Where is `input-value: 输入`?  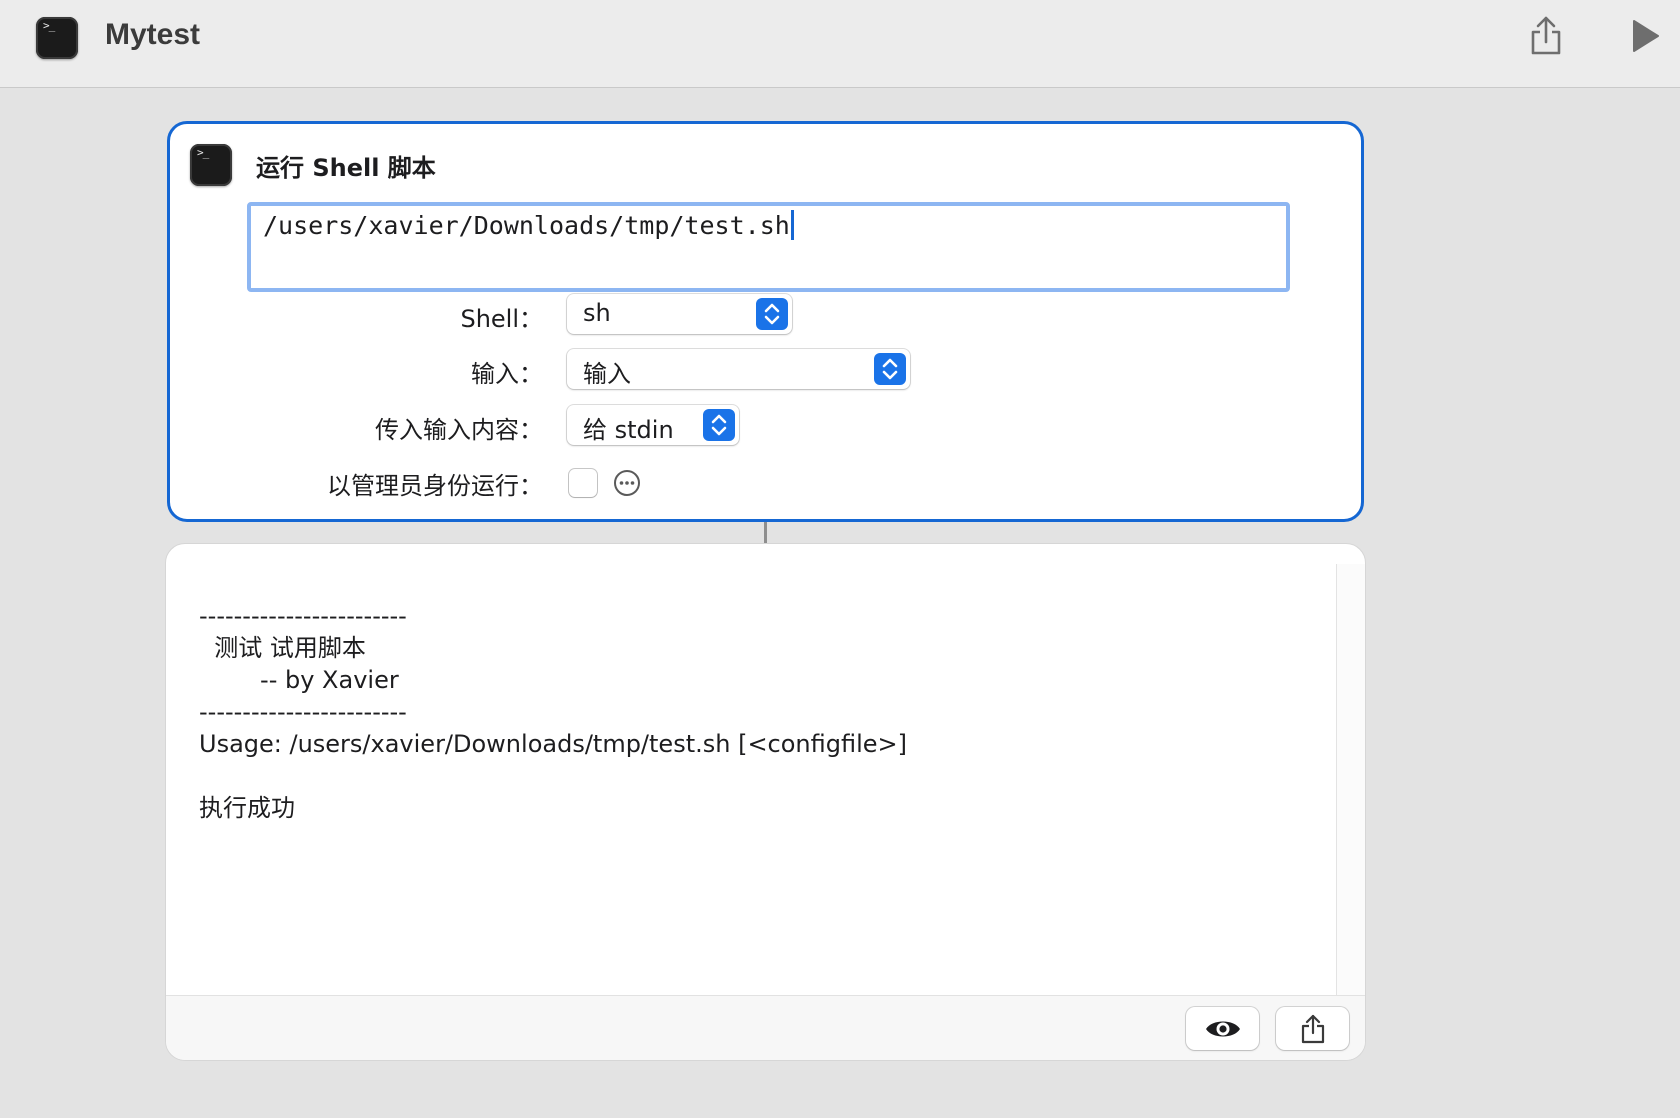
input-value: 输入 is located at coordinates (607, 374).